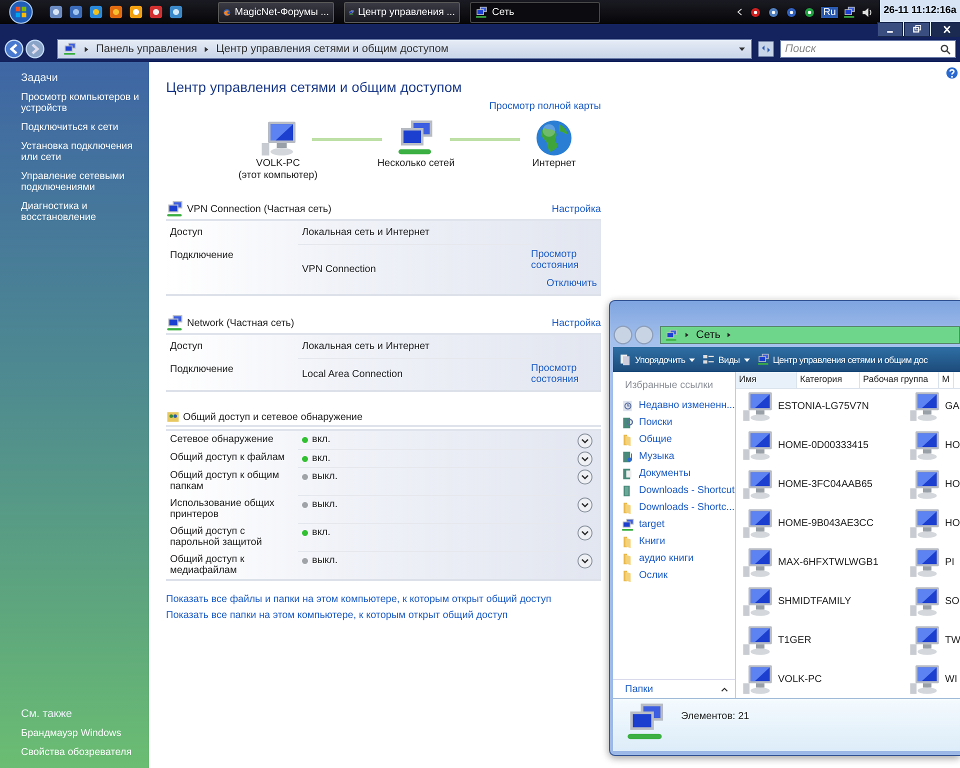  I want to click on node-label: VOLK-PC, so click(278, 164).